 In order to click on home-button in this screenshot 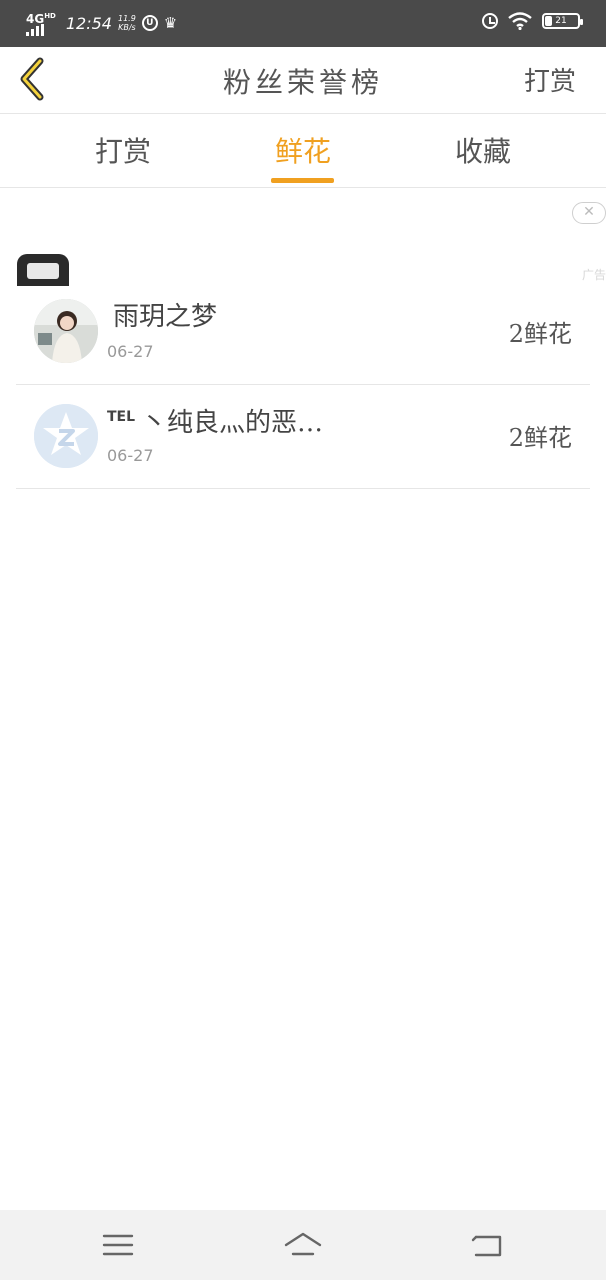, I will do `click(303, 1245)`.